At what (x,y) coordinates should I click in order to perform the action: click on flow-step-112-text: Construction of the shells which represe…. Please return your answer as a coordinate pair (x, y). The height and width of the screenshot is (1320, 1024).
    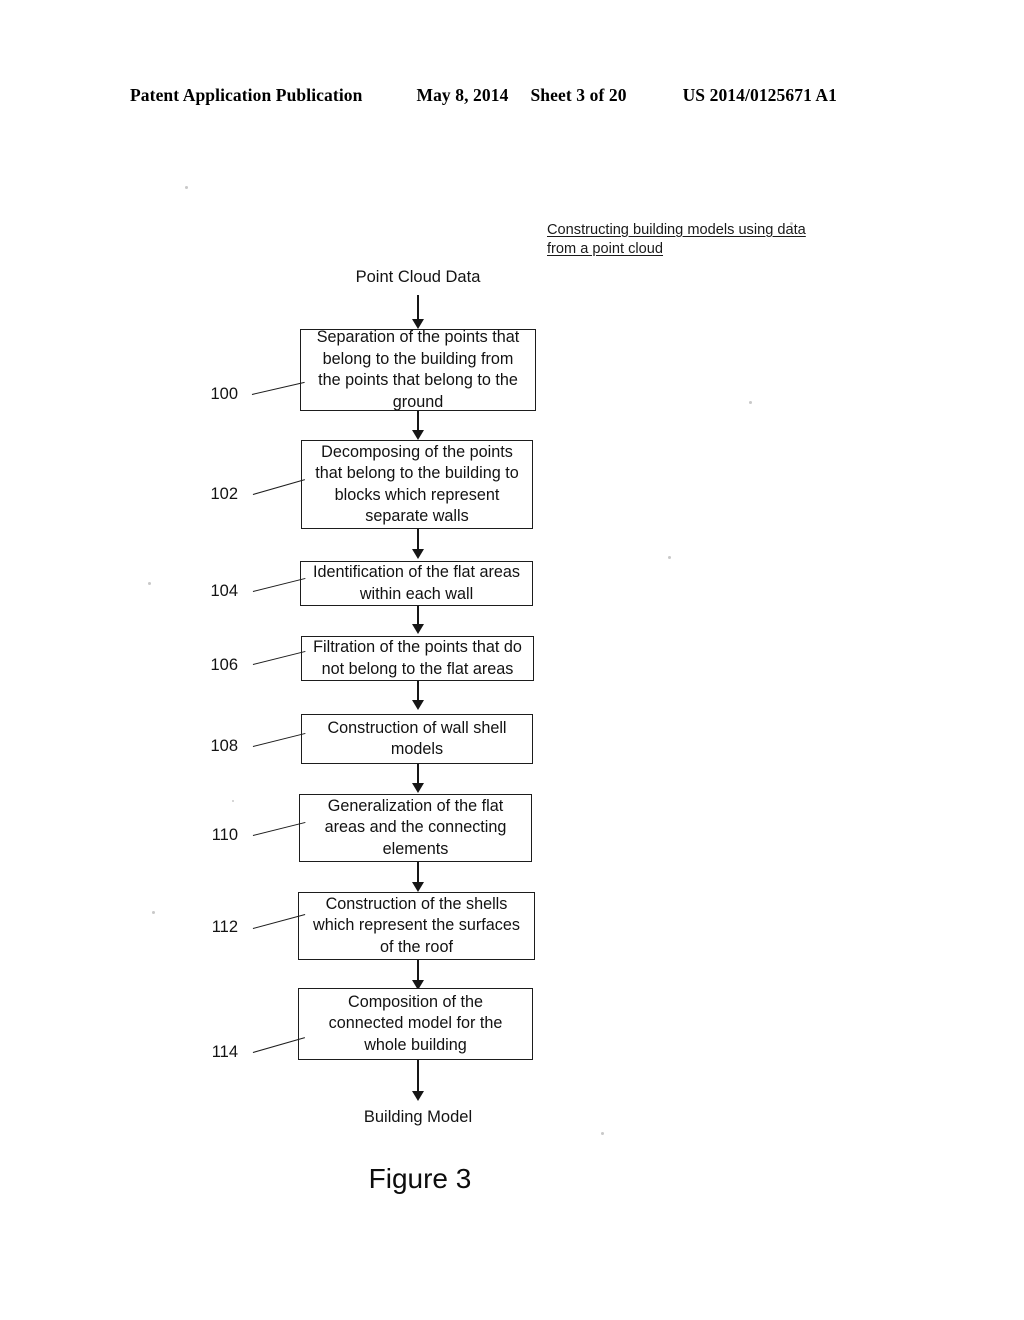
    Looking at the image, I should click on (416, 925).